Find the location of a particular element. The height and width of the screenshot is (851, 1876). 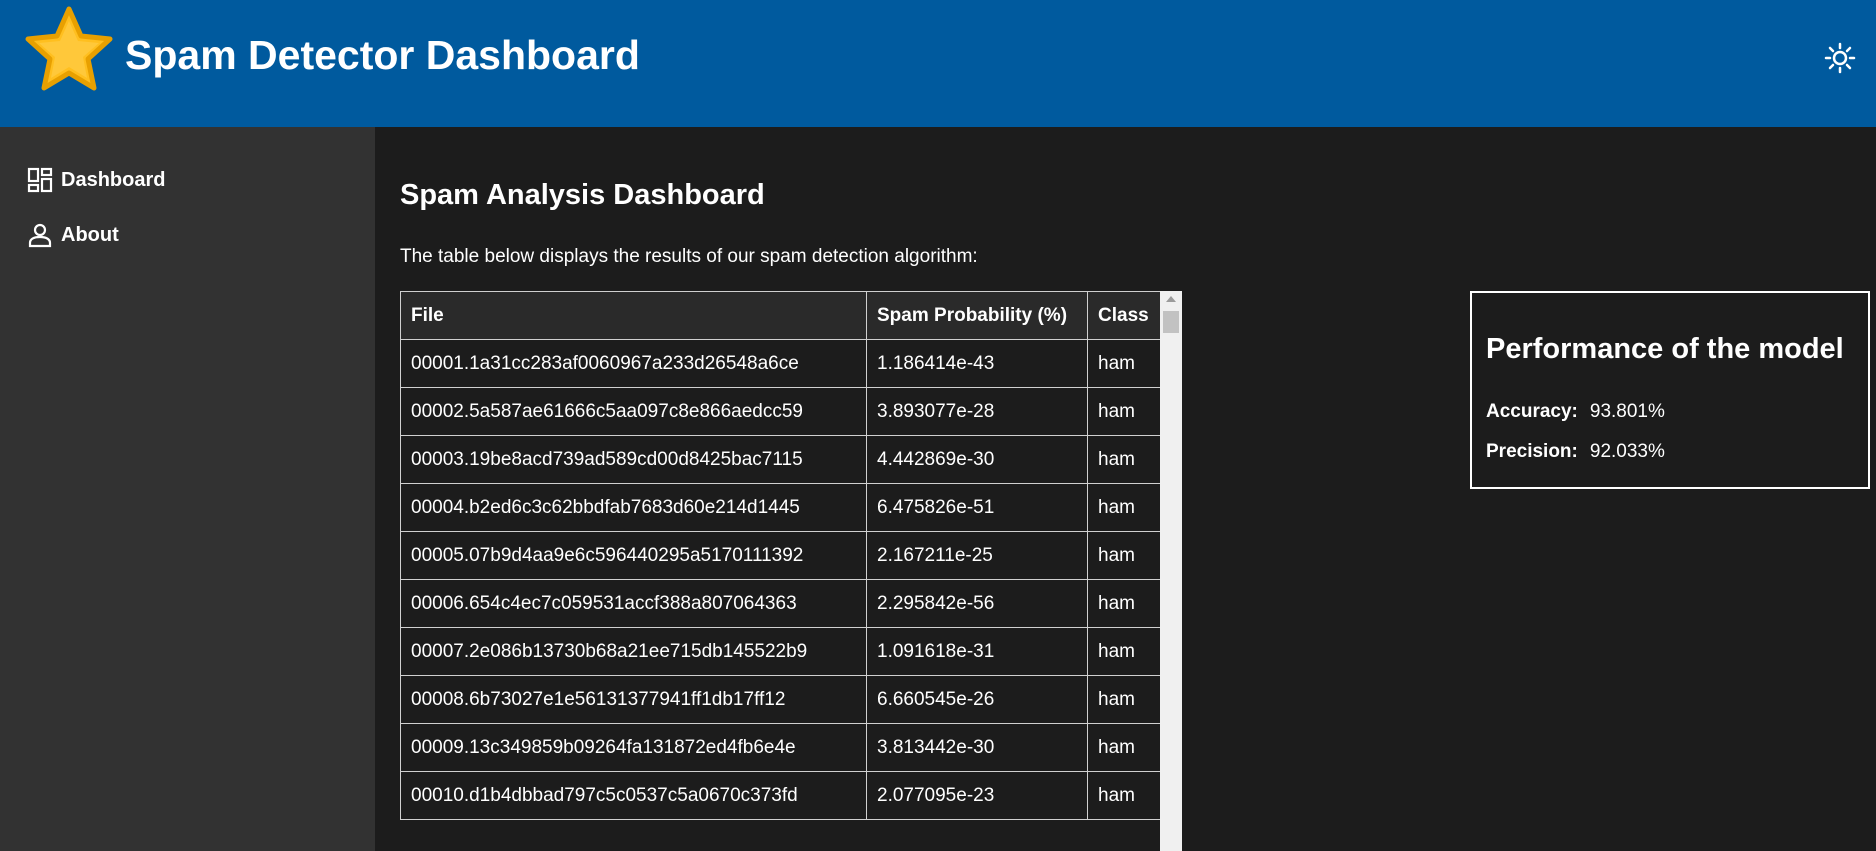

sun-icon is located at coordinates (1840, 58).